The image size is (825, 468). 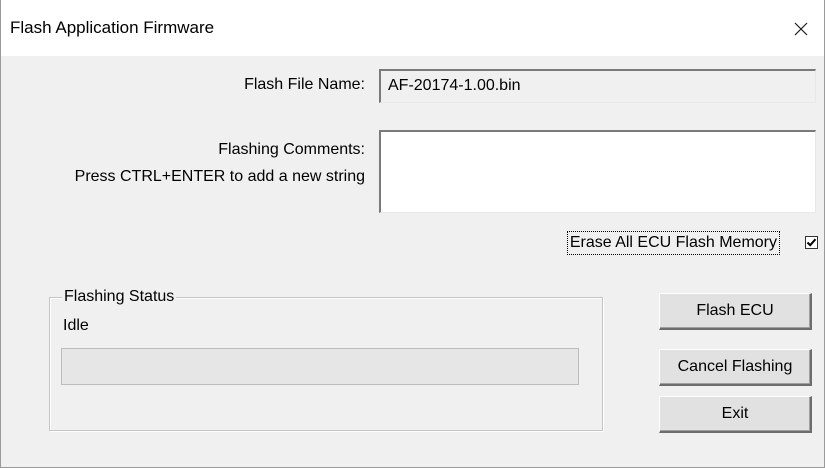 I want to click on flashing-status-legend: Flashing Status, so click(x=119, y=297).